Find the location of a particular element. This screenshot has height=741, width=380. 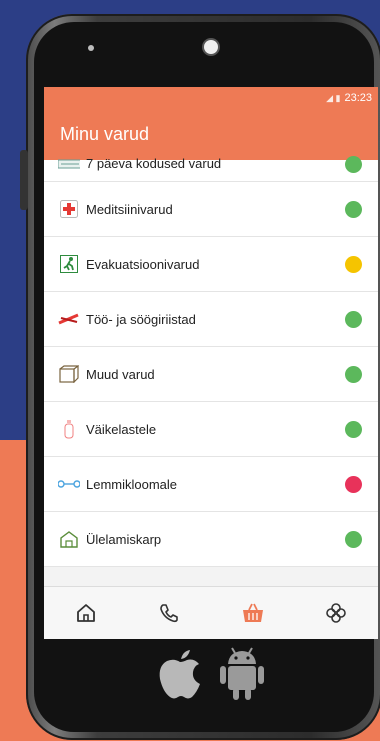

home-icon is located at coordinates (85, 613).